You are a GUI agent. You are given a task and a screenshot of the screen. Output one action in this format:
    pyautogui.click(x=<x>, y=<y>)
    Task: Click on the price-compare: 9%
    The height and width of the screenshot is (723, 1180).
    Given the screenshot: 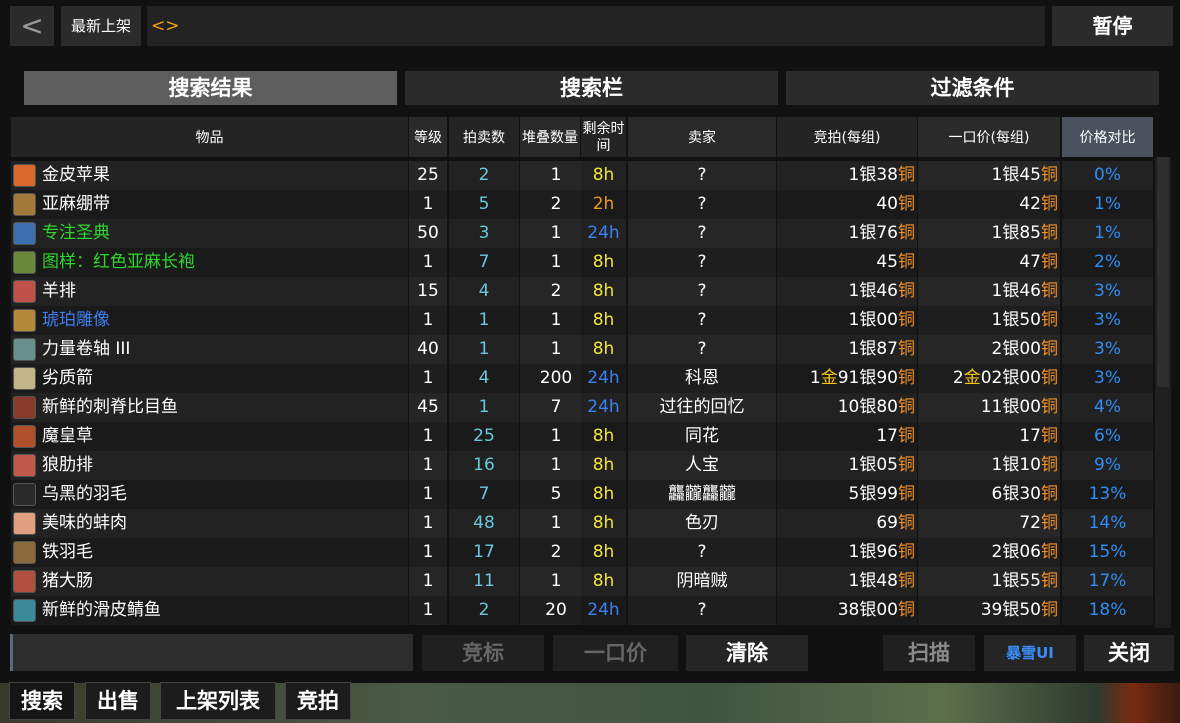 What is the action you would take?
    pyautogui.click(x=1107, y=465)
    